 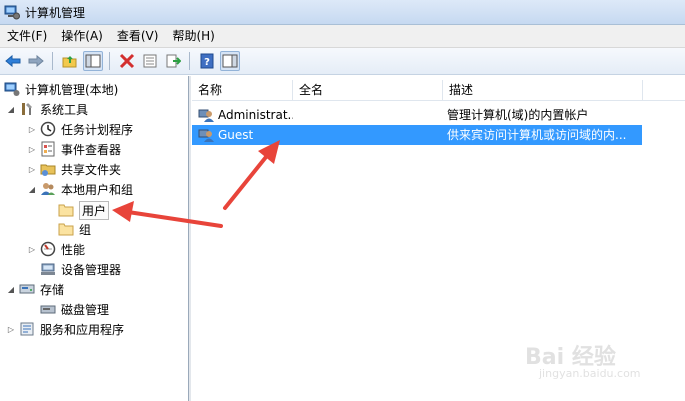 What do you see at coordinates (27, 109) in the screenshot?
I see `tools-icon` at bounding box center [27, 109].